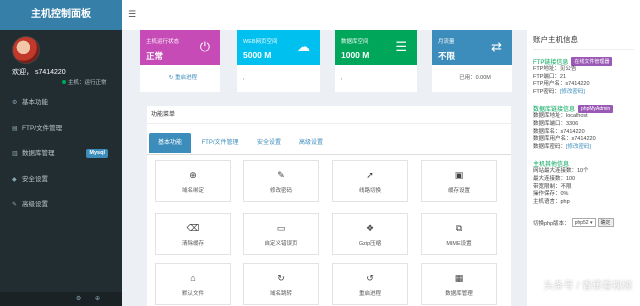 The image size is (640, 306). I want to click on card-head: 主机运行状态 正常 ⏻, so click(180, 47).